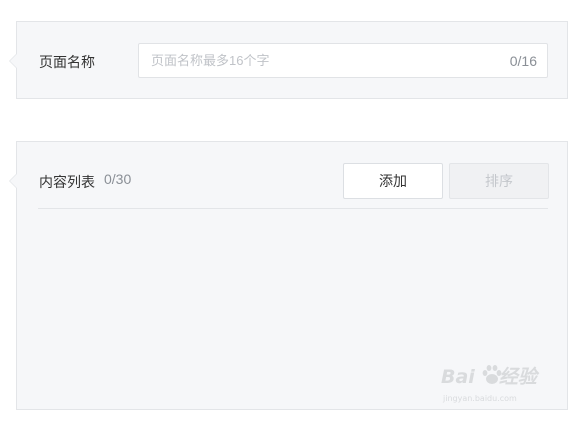 The width and height of the screenshot is (575, 423). I want to click on watermark-url: jingyan.baidu.com, so click(480, 398).